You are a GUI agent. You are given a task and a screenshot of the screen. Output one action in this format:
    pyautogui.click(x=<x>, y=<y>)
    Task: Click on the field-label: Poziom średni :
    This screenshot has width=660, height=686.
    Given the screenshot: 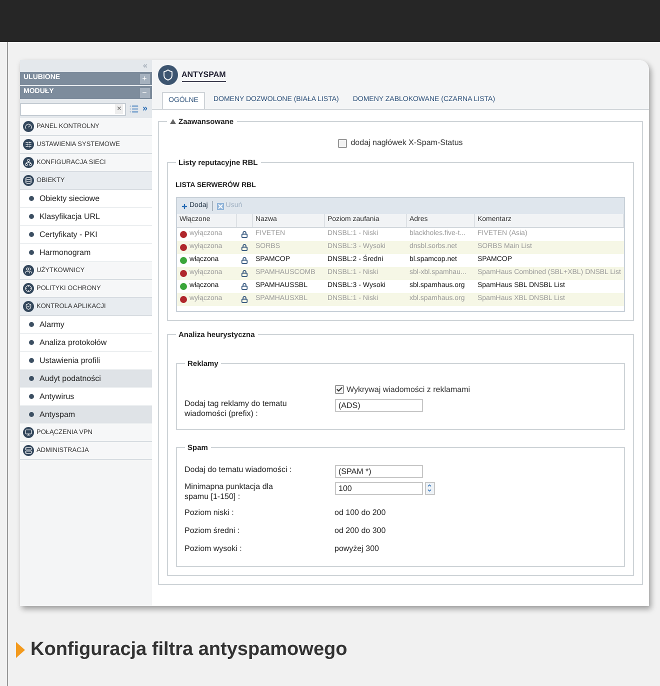 What is the action you would take?
    pyautogui.click(x=212, y=530)
    